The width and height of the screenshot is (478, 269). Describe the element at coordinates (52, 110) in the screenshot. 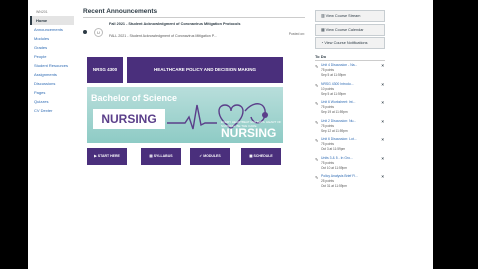

I see `nav-cv-dexter: CV Dexter` at that location.